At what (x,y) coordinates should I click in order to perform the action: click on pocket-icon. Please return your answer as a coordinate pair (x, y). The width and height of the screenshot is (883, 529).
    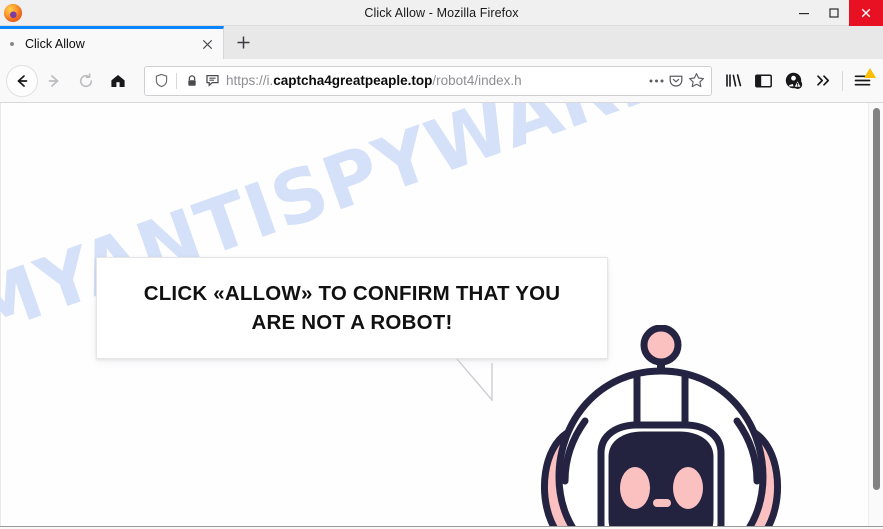
    Looking at the image, I should click on (676, 81).